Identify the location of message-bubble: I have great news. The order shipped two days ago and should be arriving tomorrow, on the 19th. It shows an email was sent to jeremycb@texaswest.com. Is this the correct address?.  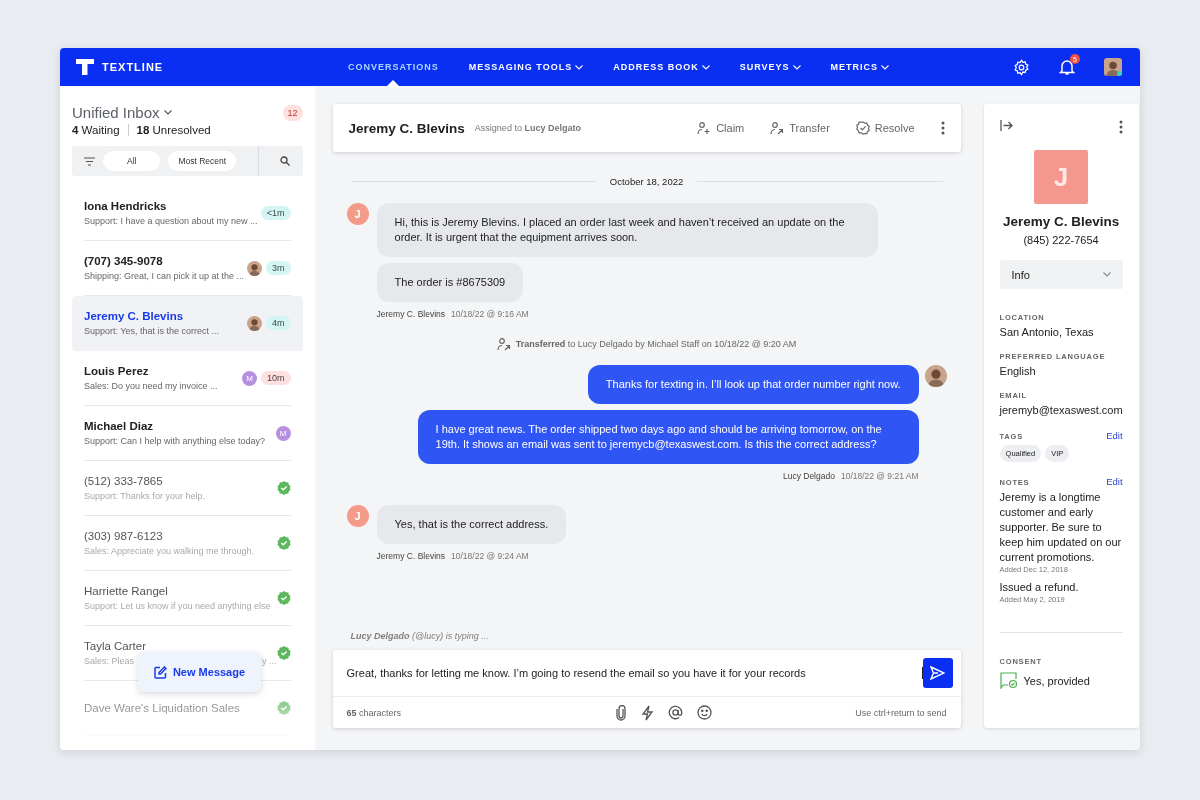
(668, 437).